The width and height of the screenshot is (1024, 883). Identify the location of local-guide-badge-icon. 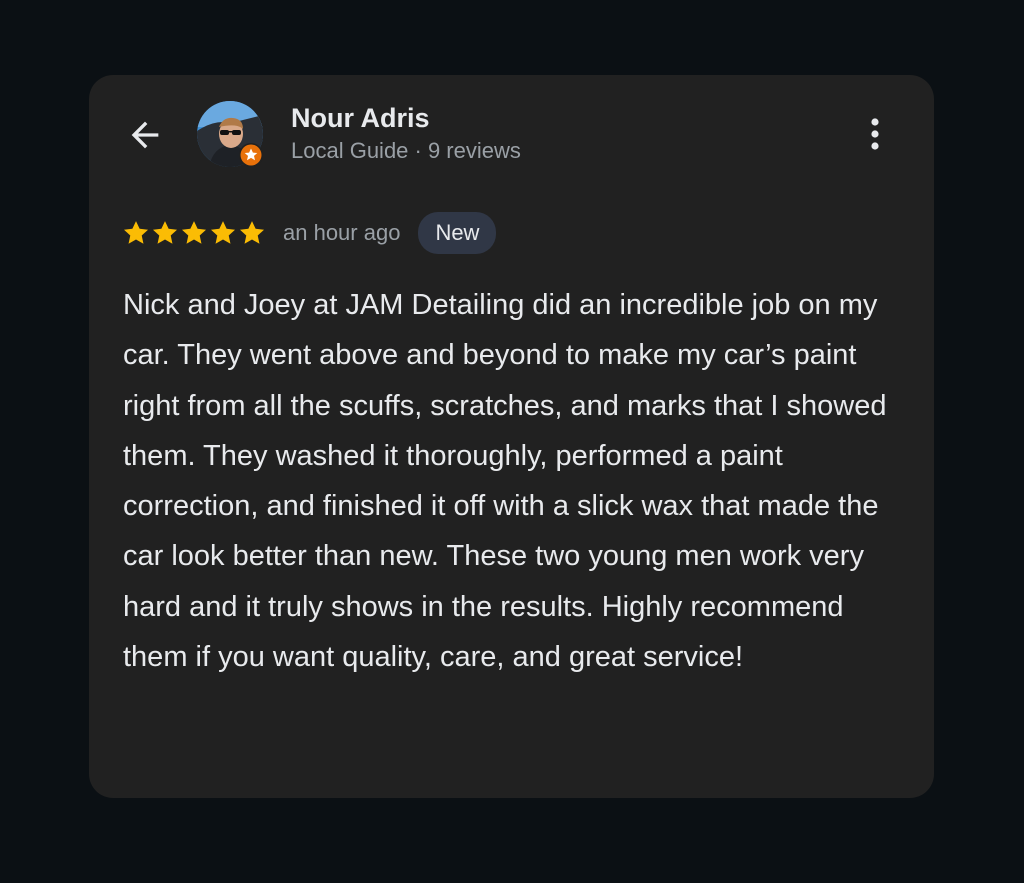
(251, 155).